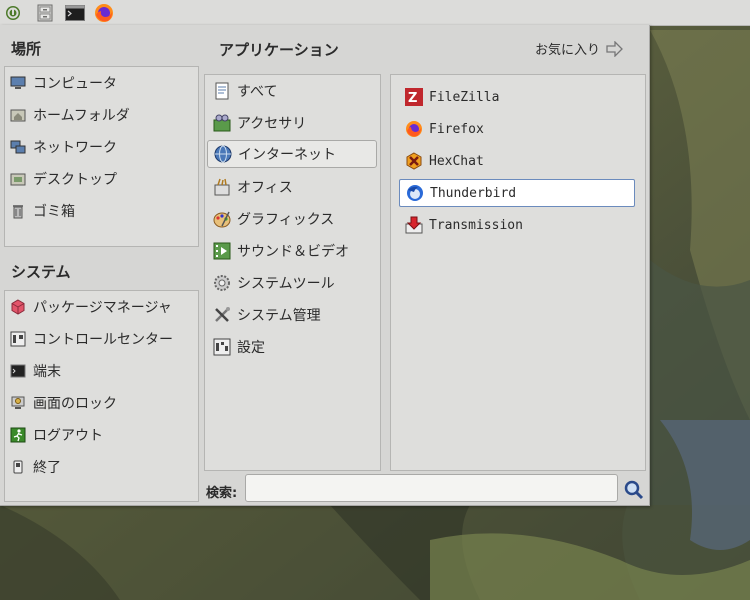 This screenshot has width=750, height=600. What do you see at coordinates (103, 340) in the screenshot?
I see `system-item-label: コントロールセンター` at bounding box center [103, 340].